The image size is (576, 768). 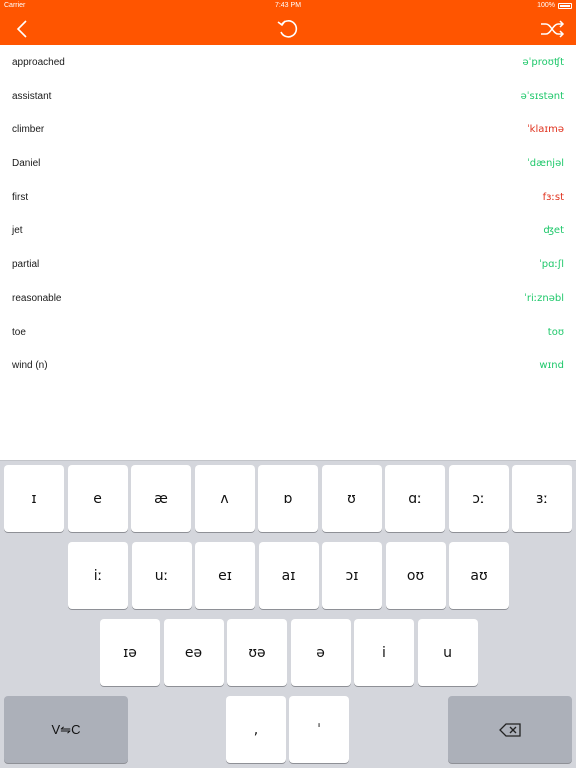 I want to click on ipa-key: eɪ, so click(x=225, y=575).